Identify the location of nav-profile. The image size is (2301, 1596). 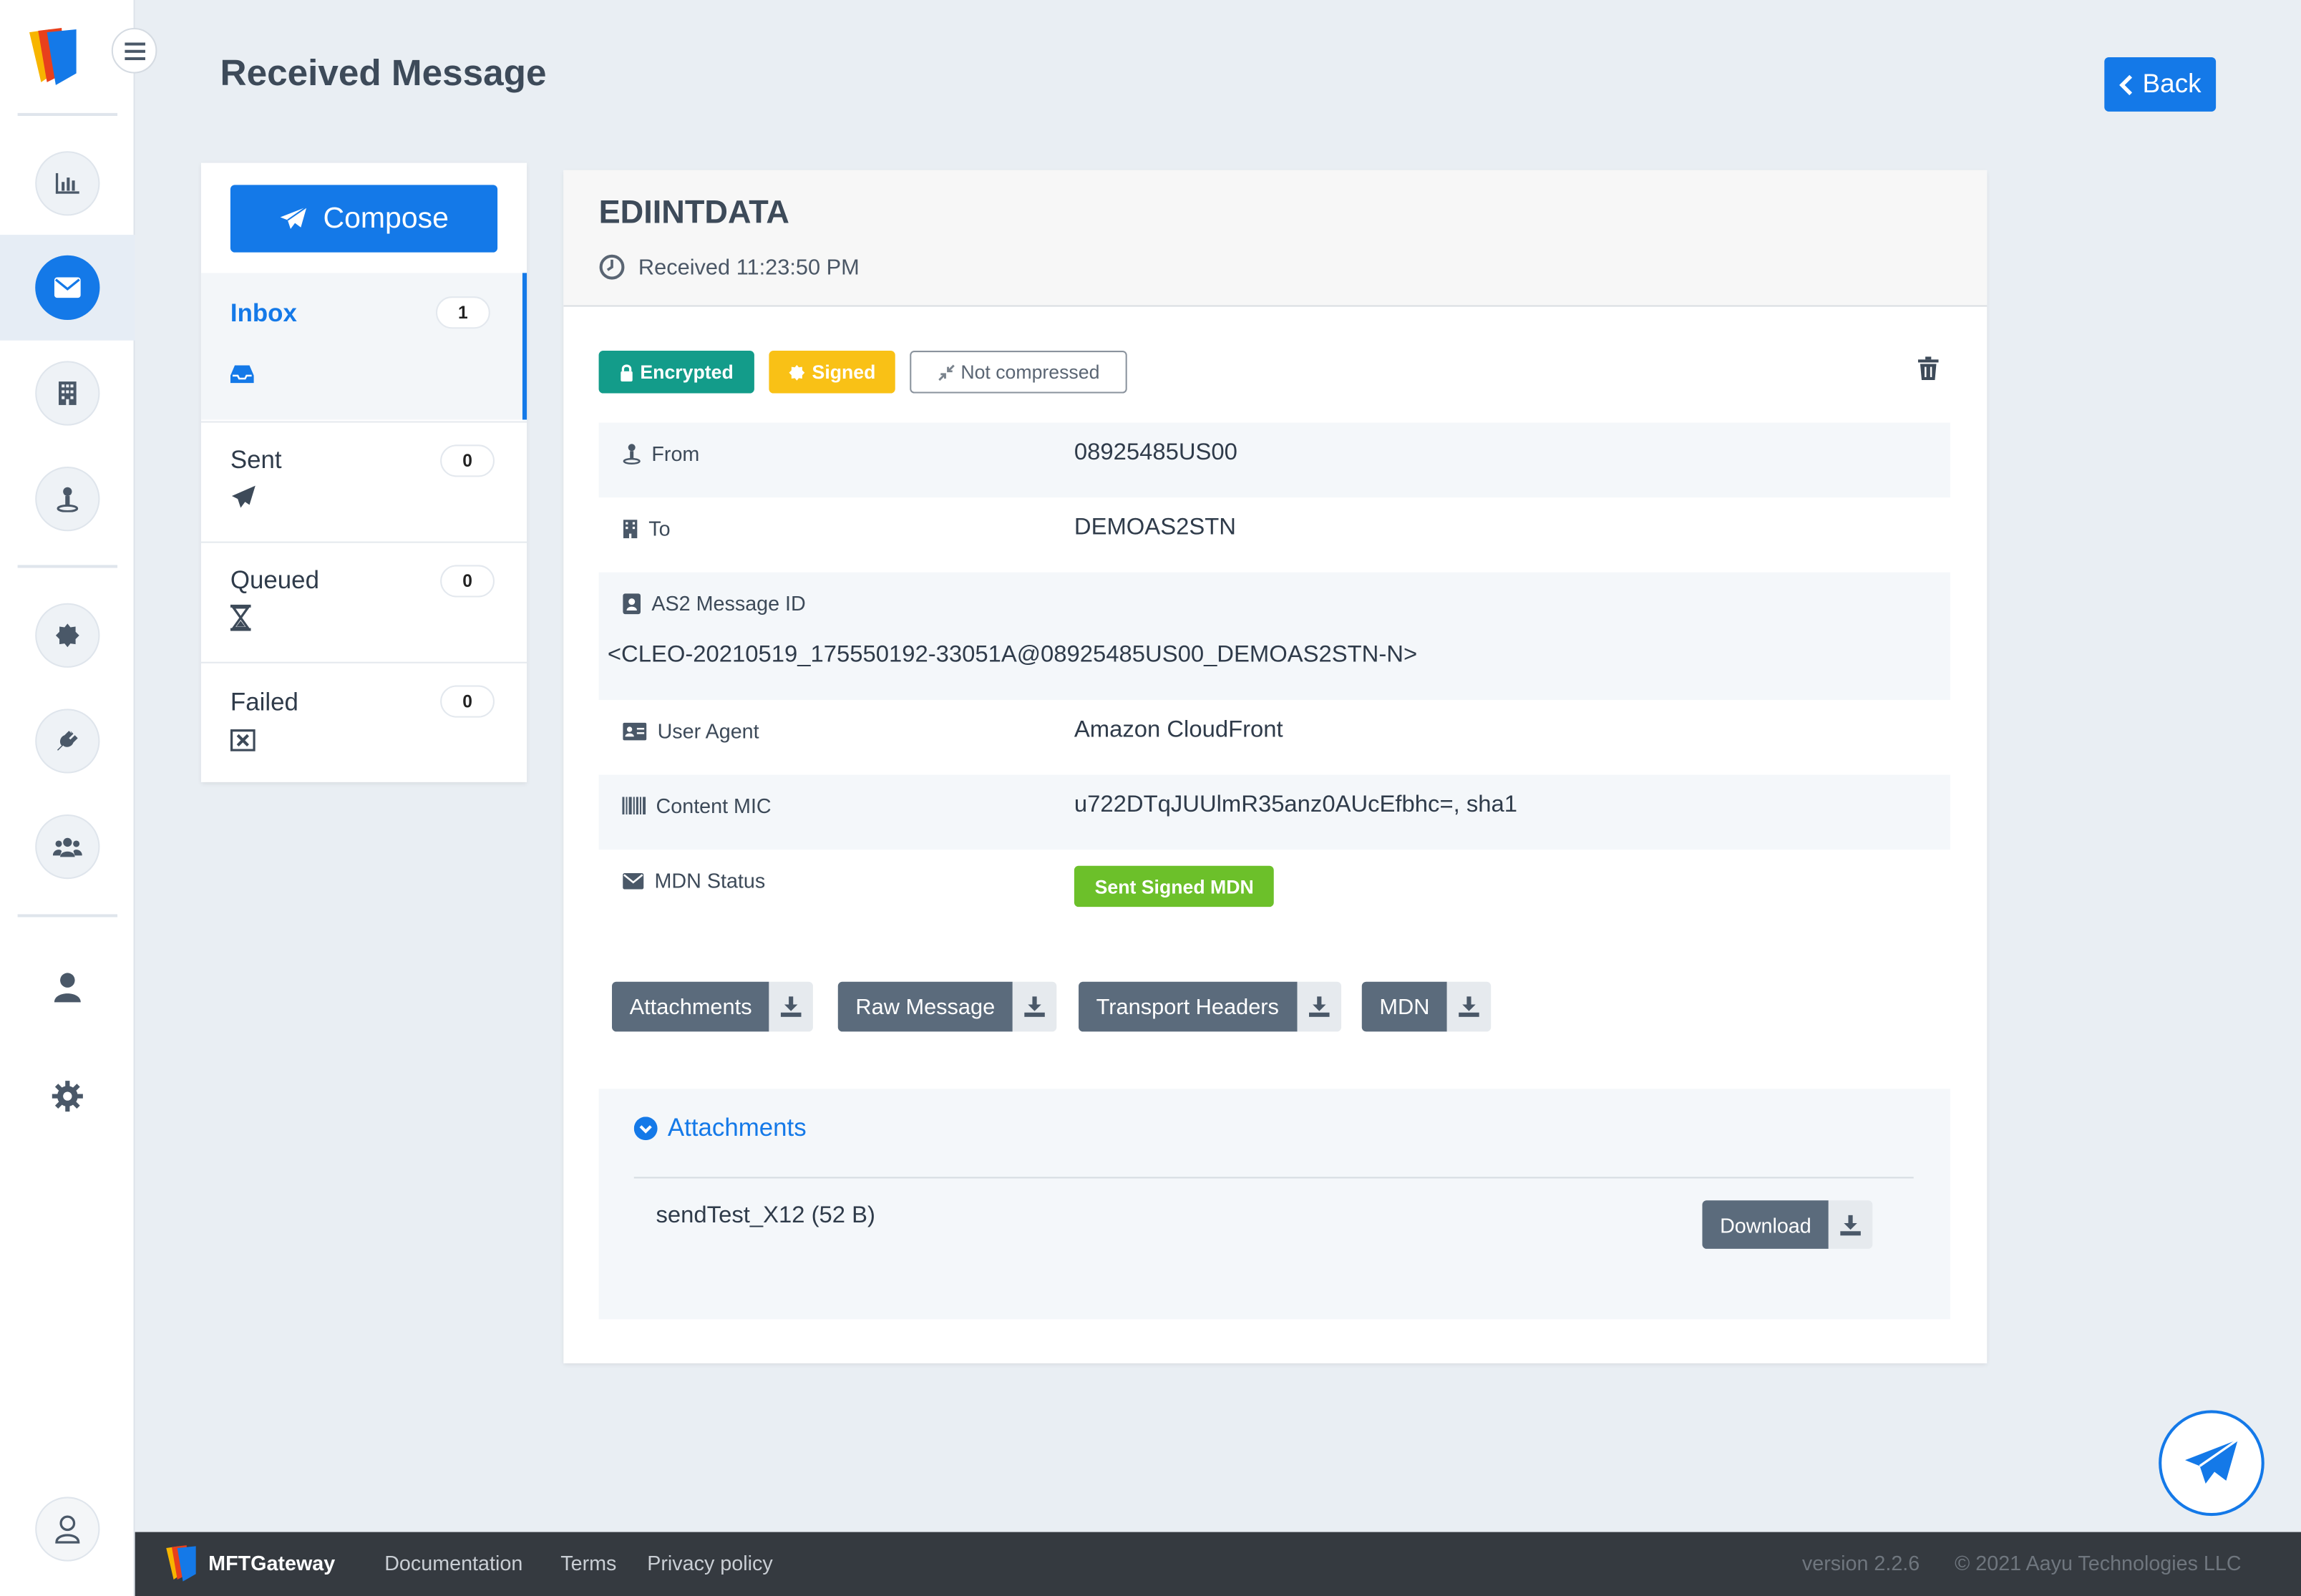
(67, 987).